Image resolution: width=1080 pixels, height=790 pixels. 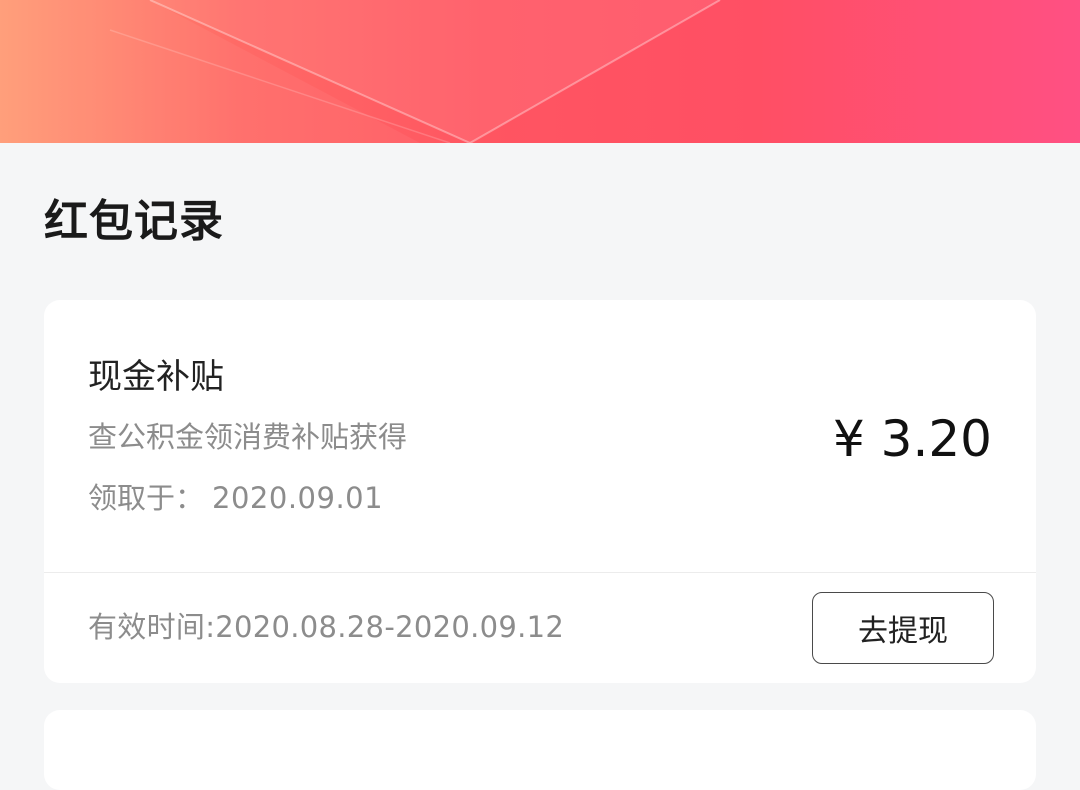 What do you see at coordinates (903, 628) in the screenshot?
I see `withdraw-button: 去提现` at bounding box center [903, 628].